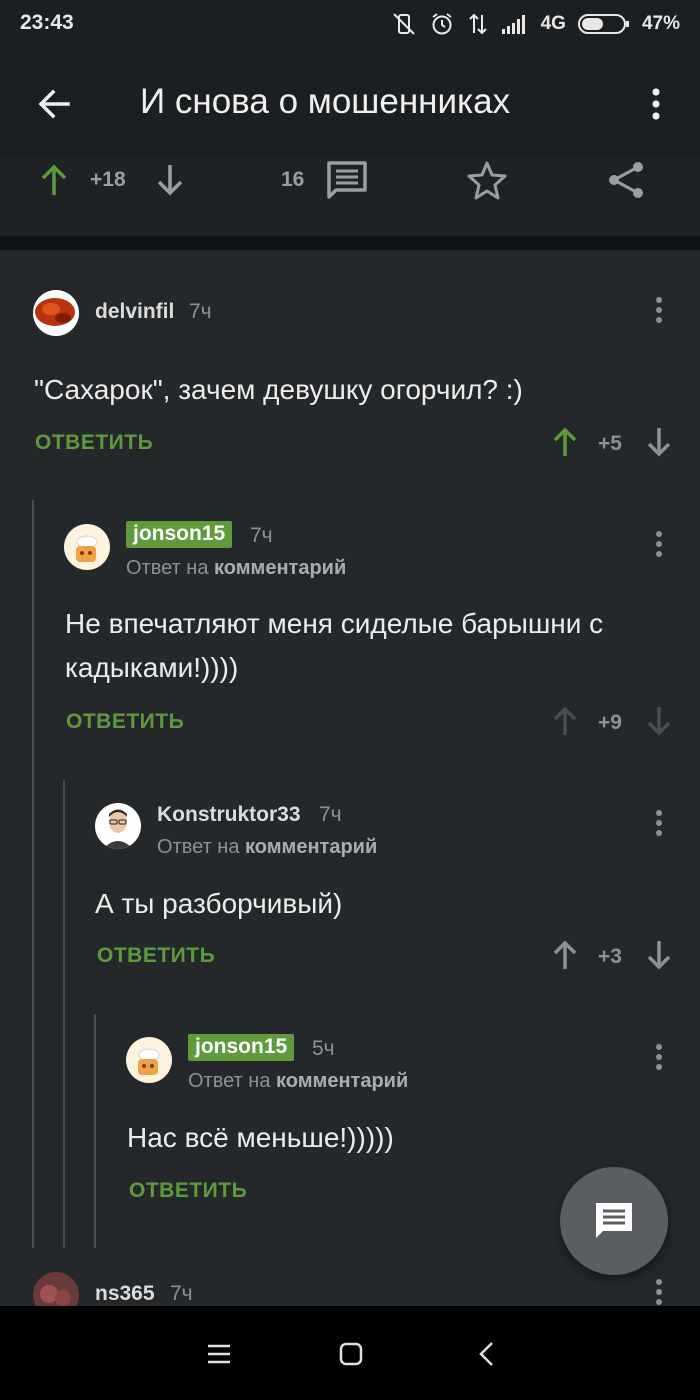 This screenshot has width=700, height=1400. What do you see at coordinates (134, 312) in the screenshot?
I see `comment-author: delvinfil` at bounding box center [134, 312].